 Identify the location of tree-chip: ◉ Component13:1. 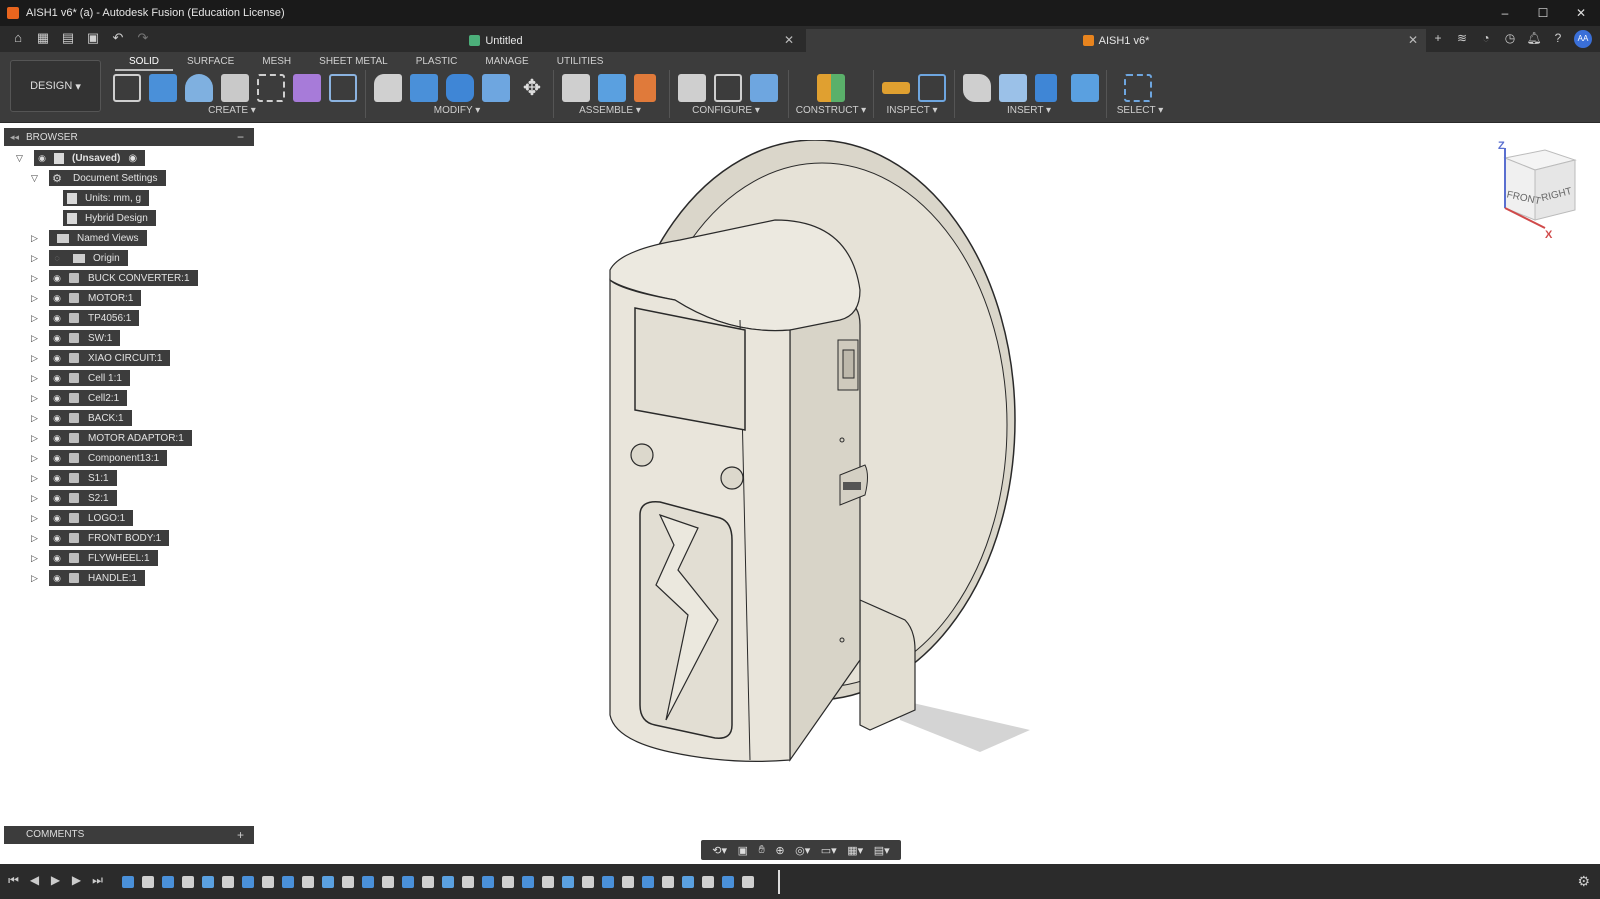
(108, 458).